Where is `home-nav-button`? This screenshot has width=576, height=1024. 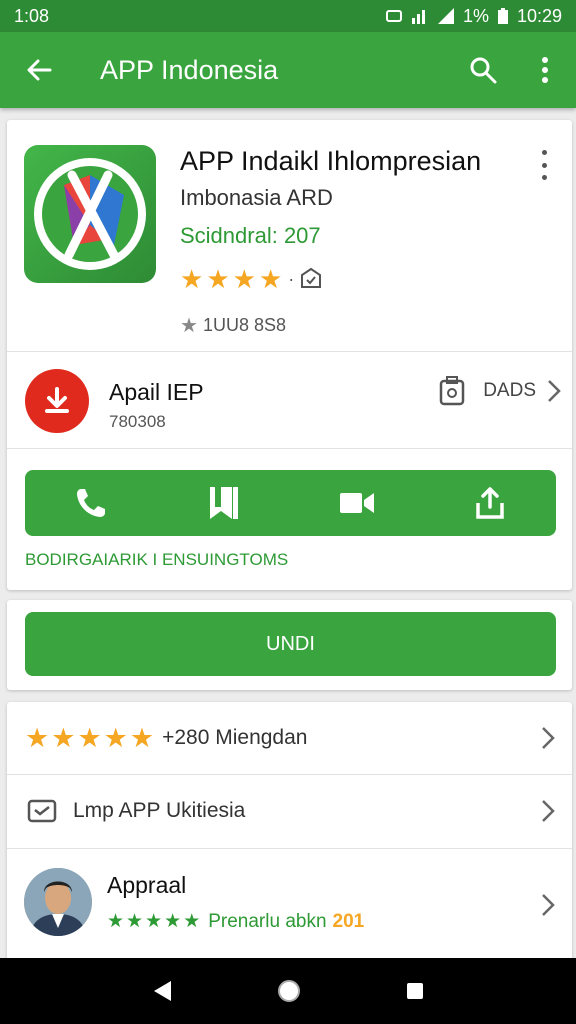
home-nav-button is located at coordinates (289, 991).